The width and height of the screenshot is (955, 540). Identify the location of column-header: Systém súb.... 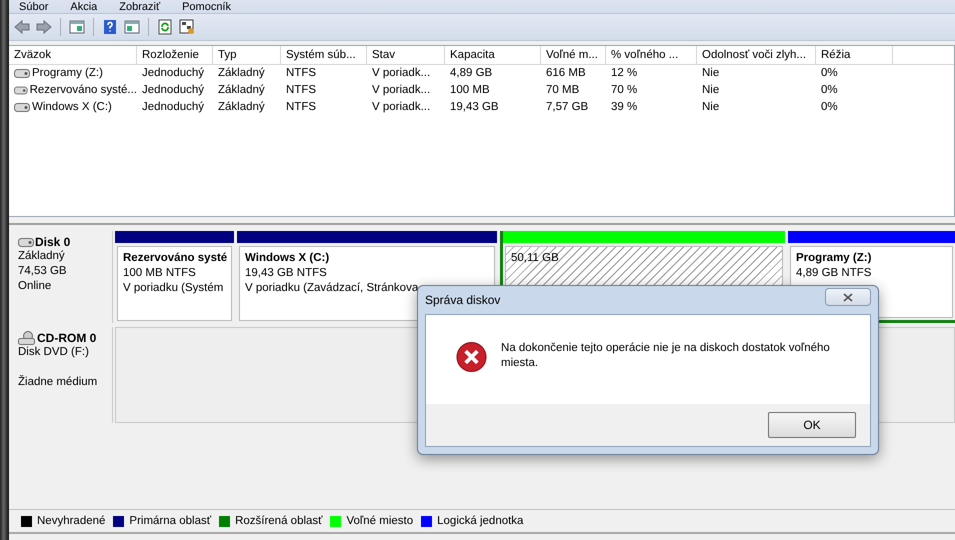
(324, 55).